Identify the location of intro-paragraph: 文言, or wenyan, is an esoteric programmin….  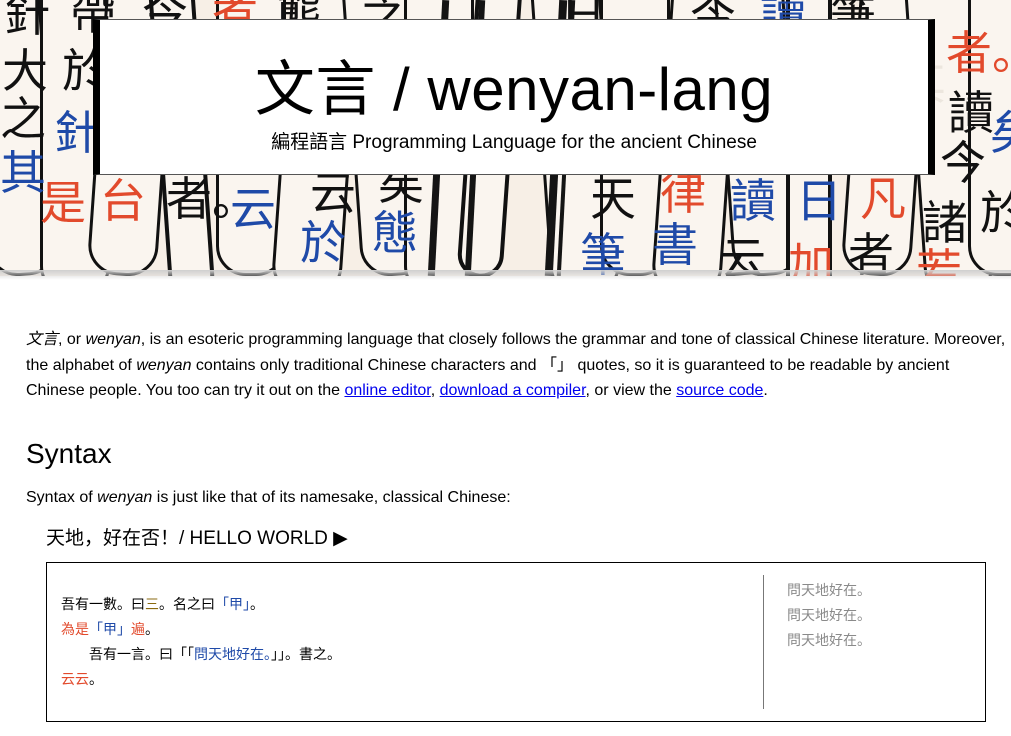
(518, 365).